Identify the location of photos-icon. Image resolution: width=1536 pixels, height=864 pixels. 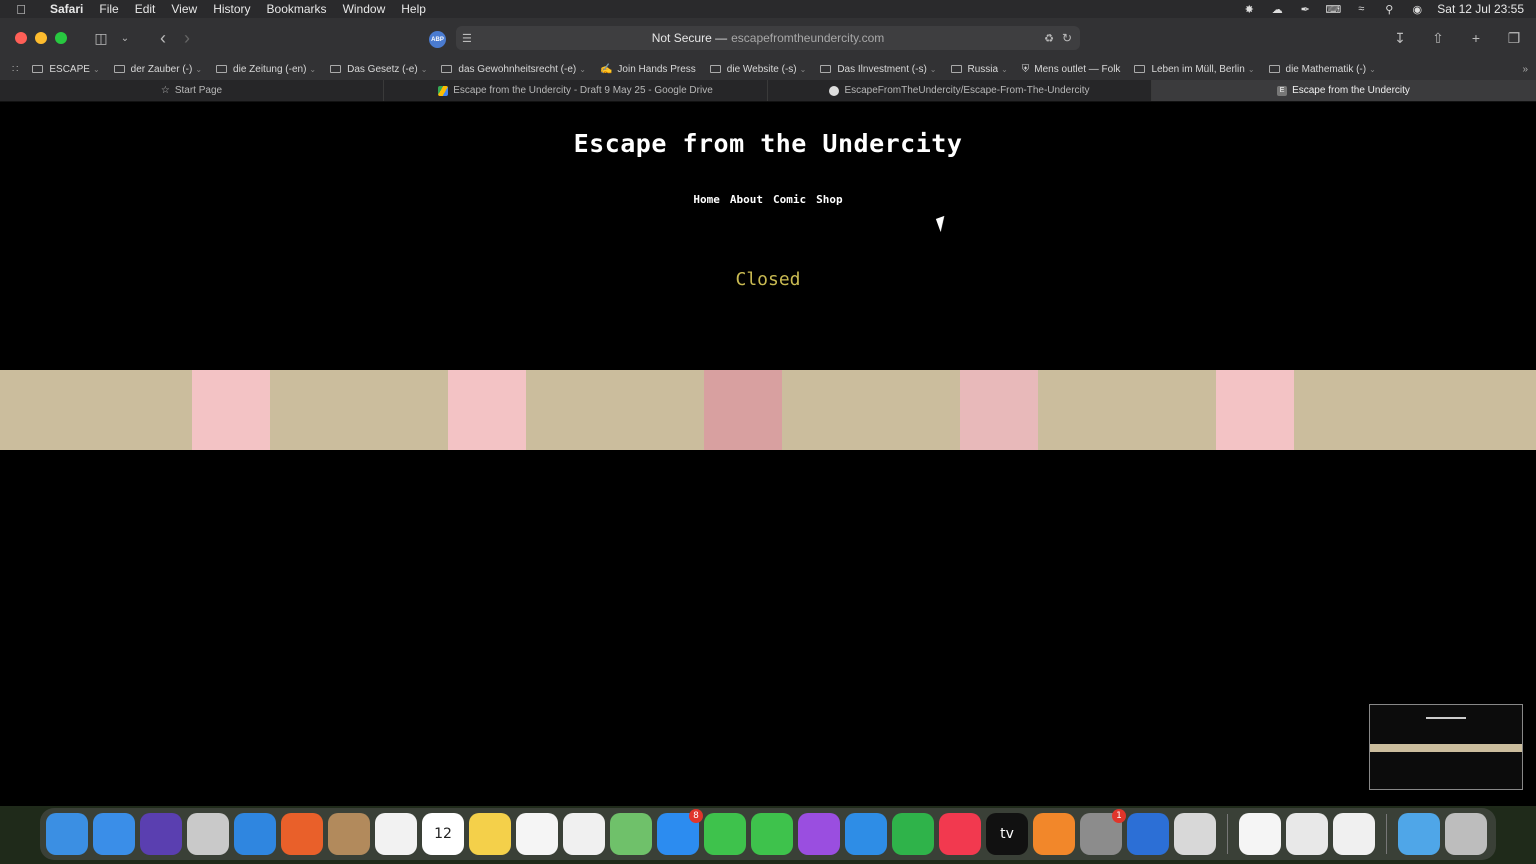
(584, 834).